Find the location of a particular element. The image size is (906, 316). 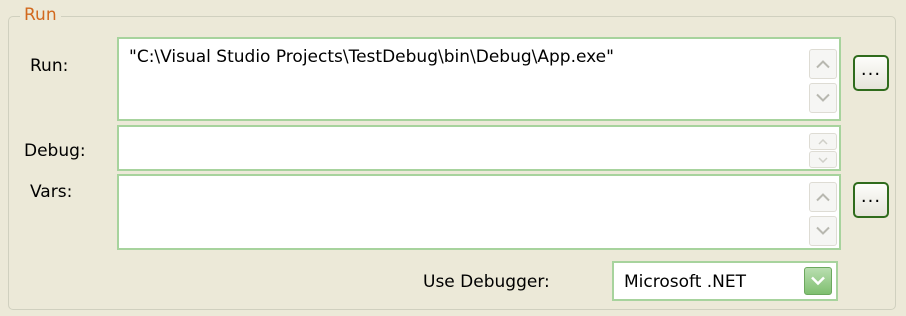

vars-scrollbar is located at coordinates (823, 212).